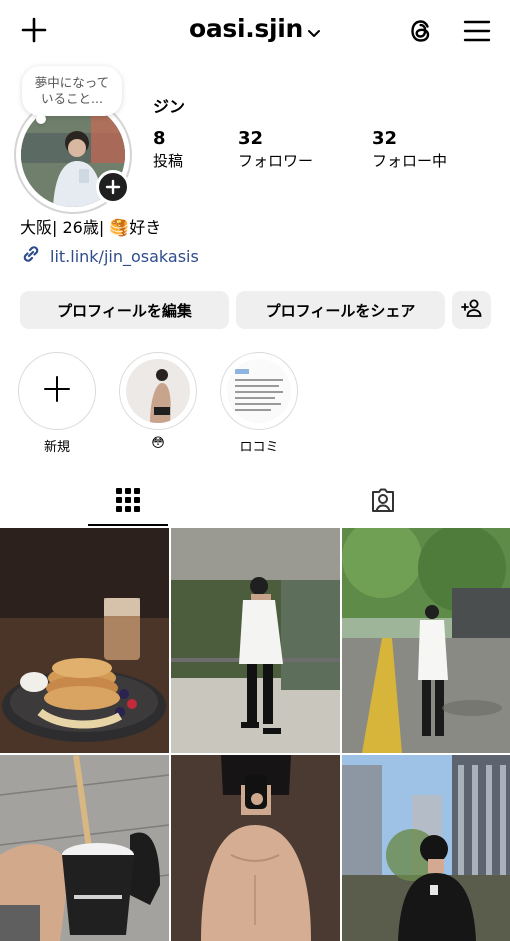 This screenshot has height=941, width=510. What do you see at coordinates (383, 500) in the screenshot?
I see `tagged-icon` at bounding box center [383, 500].